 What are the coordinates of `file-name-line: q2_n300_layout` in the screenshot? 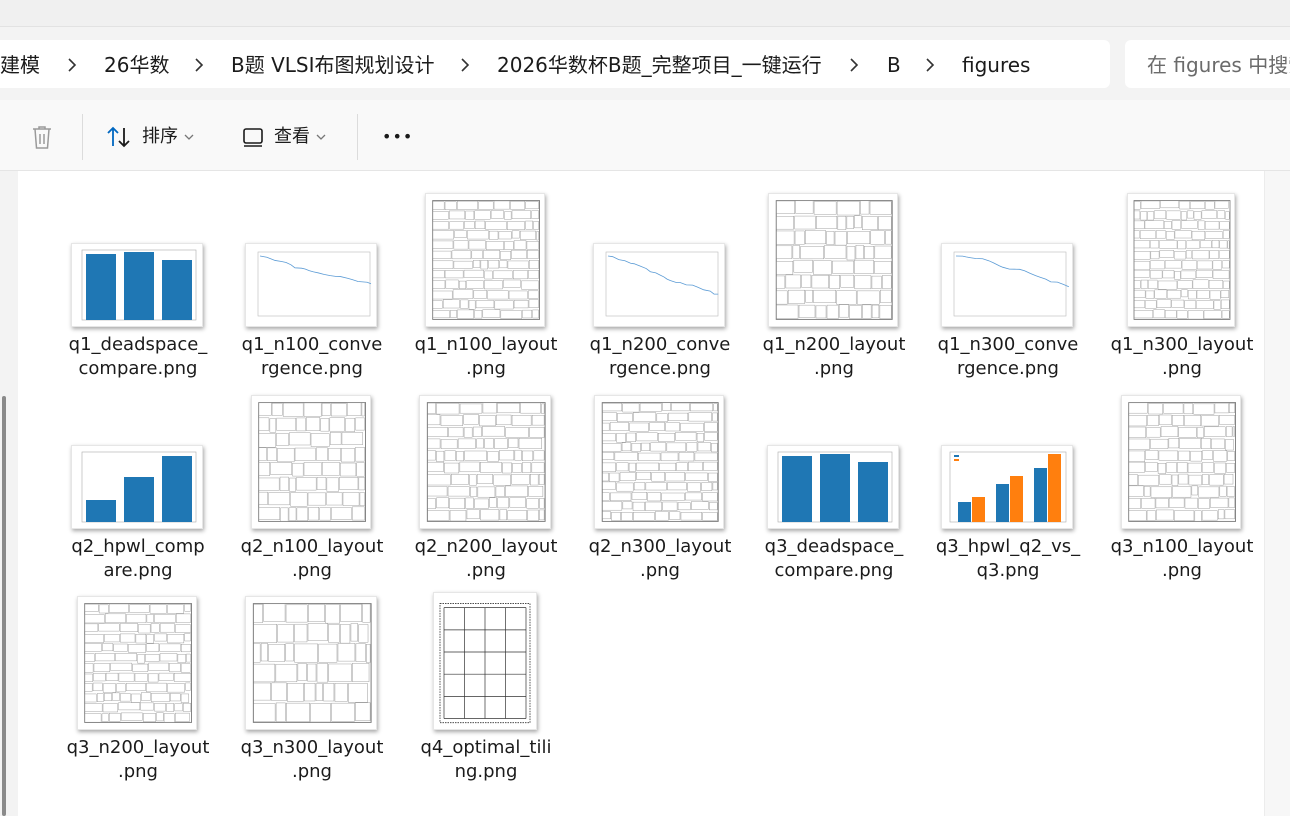 It's located at (660, 546).